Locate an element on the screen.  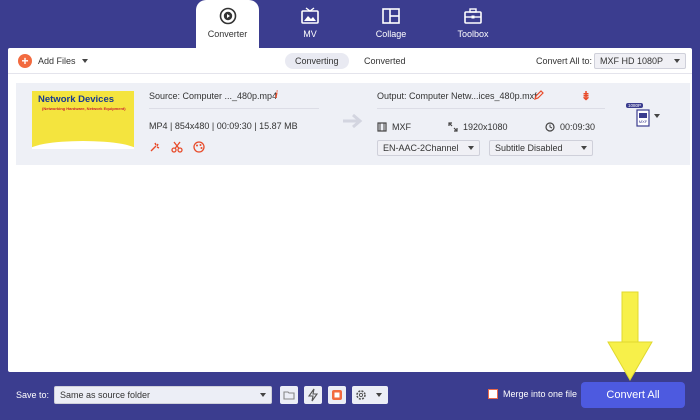
format-badge-sub: MXF is located at coordinates (643, 121).